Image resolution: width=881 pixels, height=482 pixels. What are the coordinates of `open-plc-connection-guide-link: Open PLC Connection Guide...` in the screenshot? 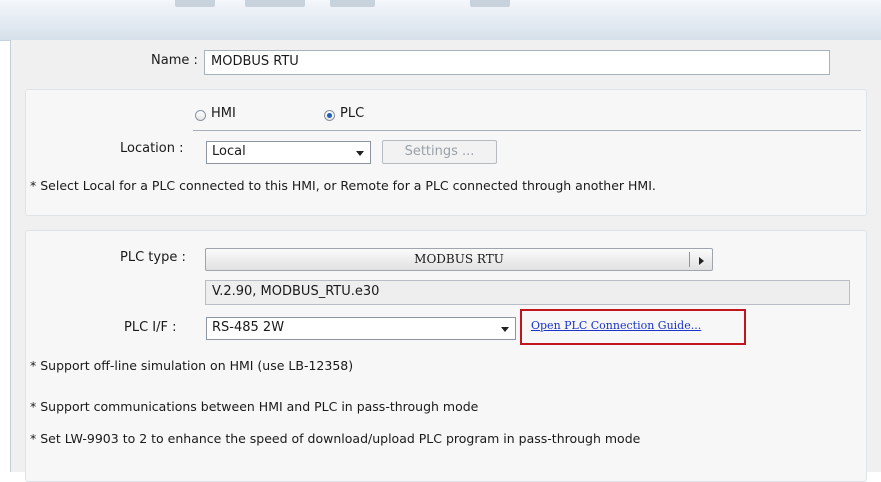 It's located at (616, 325).